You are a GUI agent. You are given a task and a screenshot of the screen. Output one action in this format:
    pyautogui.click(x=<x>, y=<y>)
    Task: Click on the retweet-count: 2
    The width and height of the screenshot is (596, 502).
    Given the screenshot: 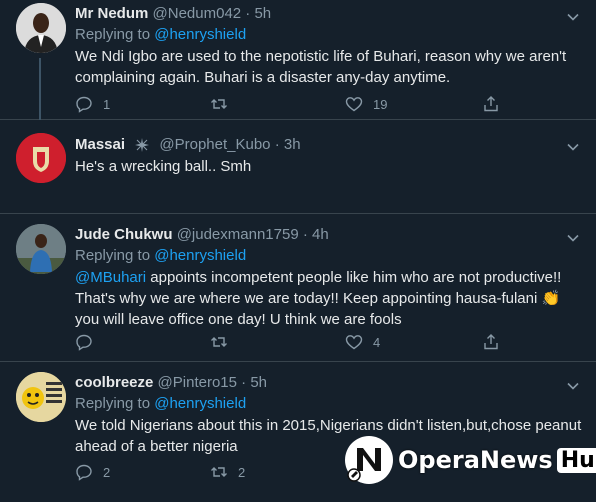 What is the action you would take?
    pyautogui.click(x=242, y=472)
    